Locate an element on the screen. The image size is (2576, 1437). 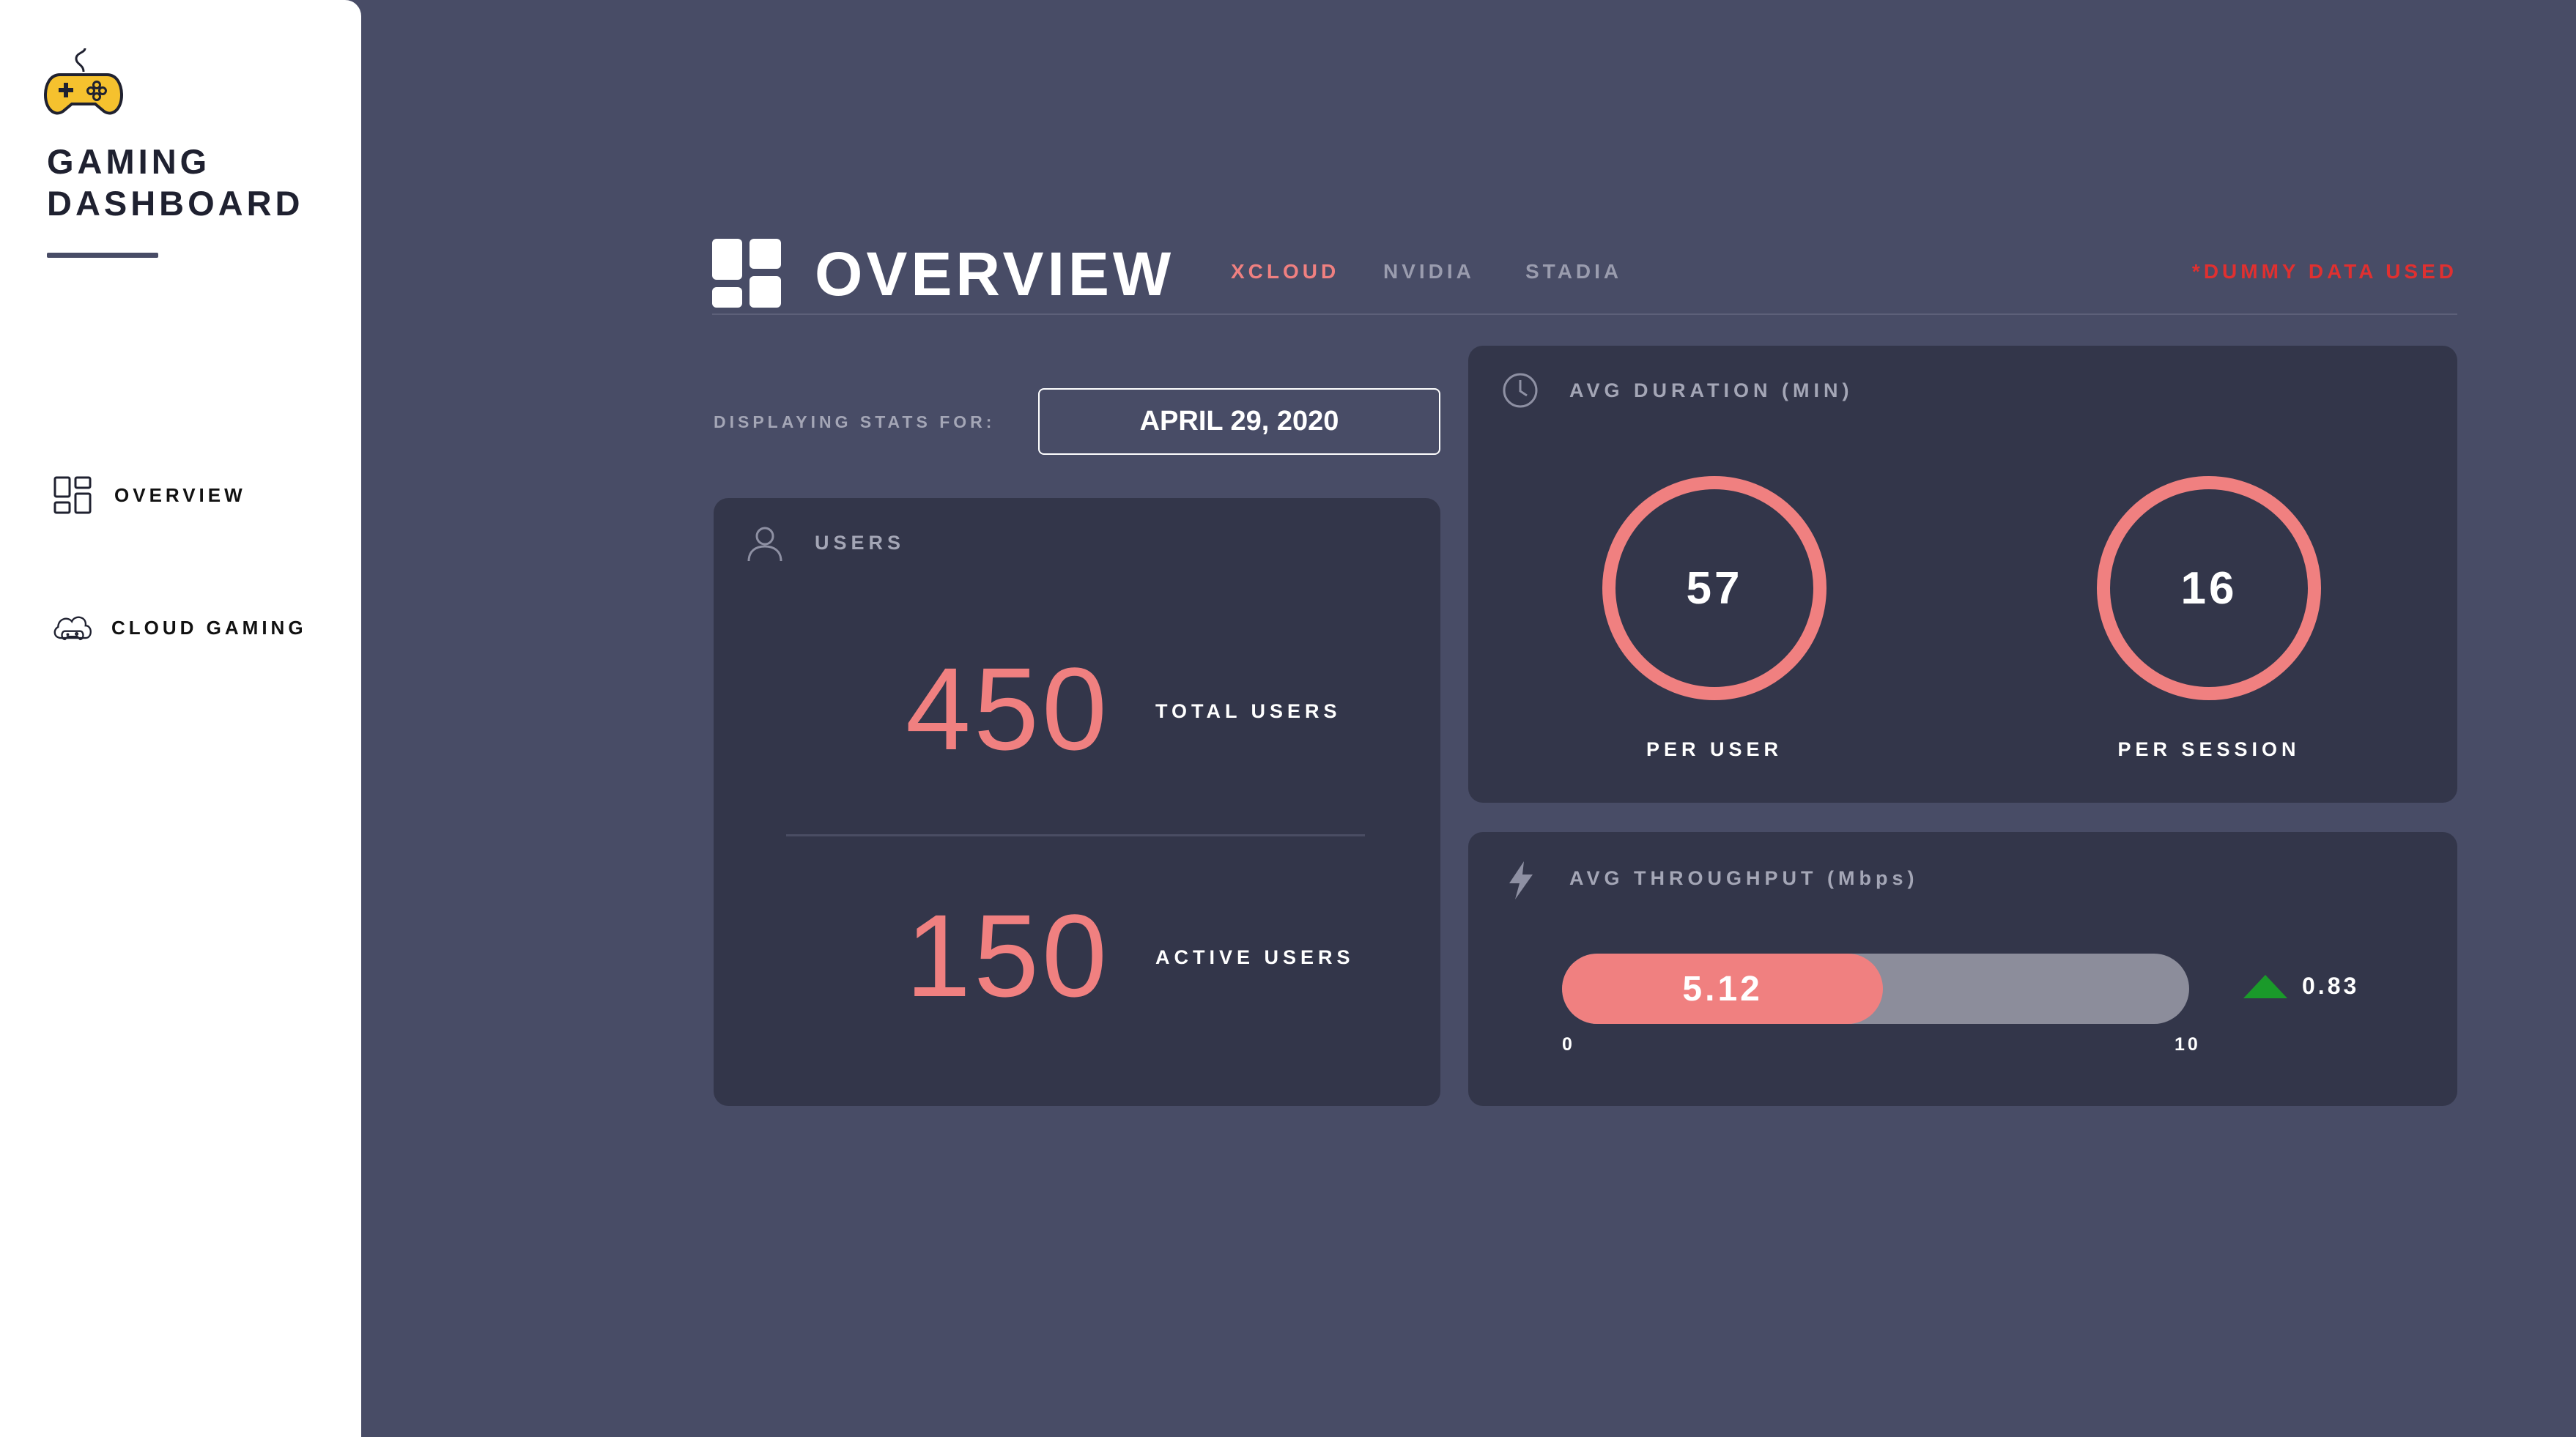
brand-line-1: GAMING is located at coordinates (129, 161).